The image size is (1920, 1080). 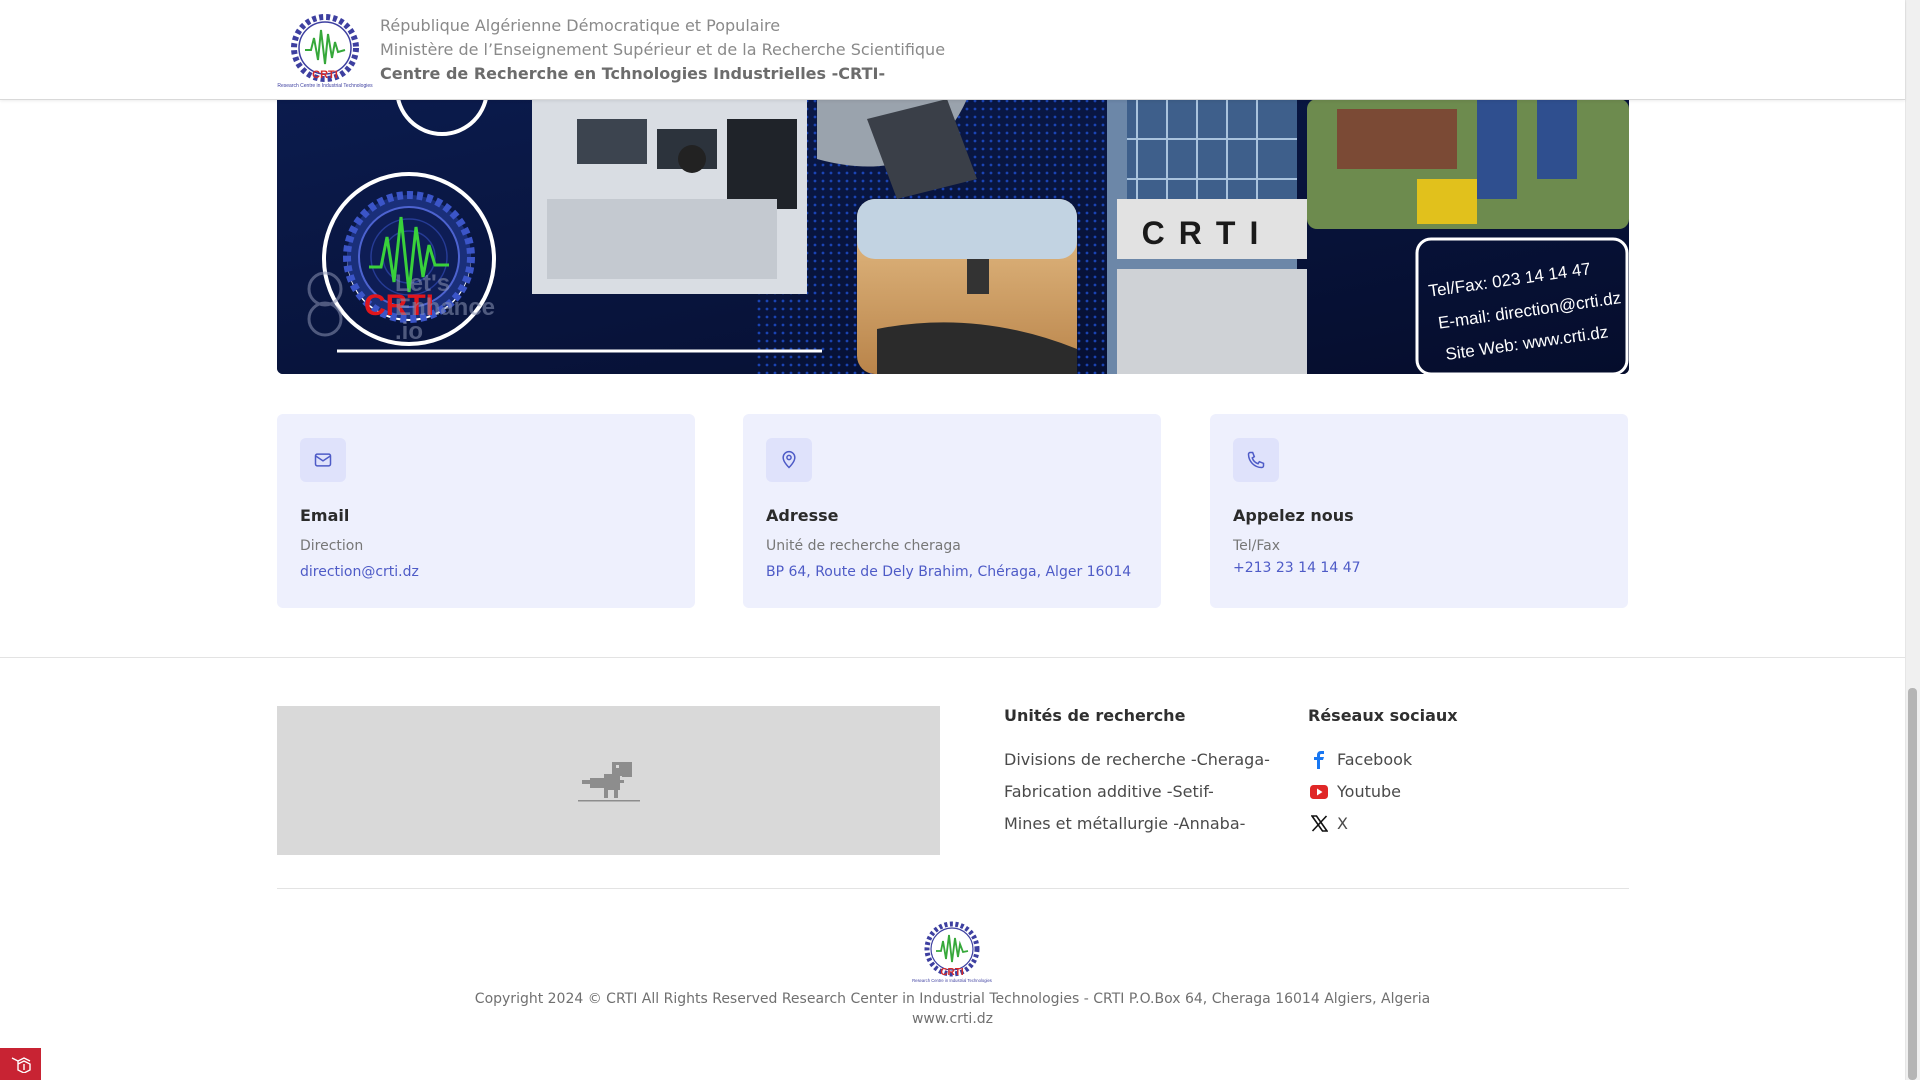 What do you see at coordinates (1319, 792) in the screenshot?
I see `youtube-icon` at bounding box center [1319, 792].